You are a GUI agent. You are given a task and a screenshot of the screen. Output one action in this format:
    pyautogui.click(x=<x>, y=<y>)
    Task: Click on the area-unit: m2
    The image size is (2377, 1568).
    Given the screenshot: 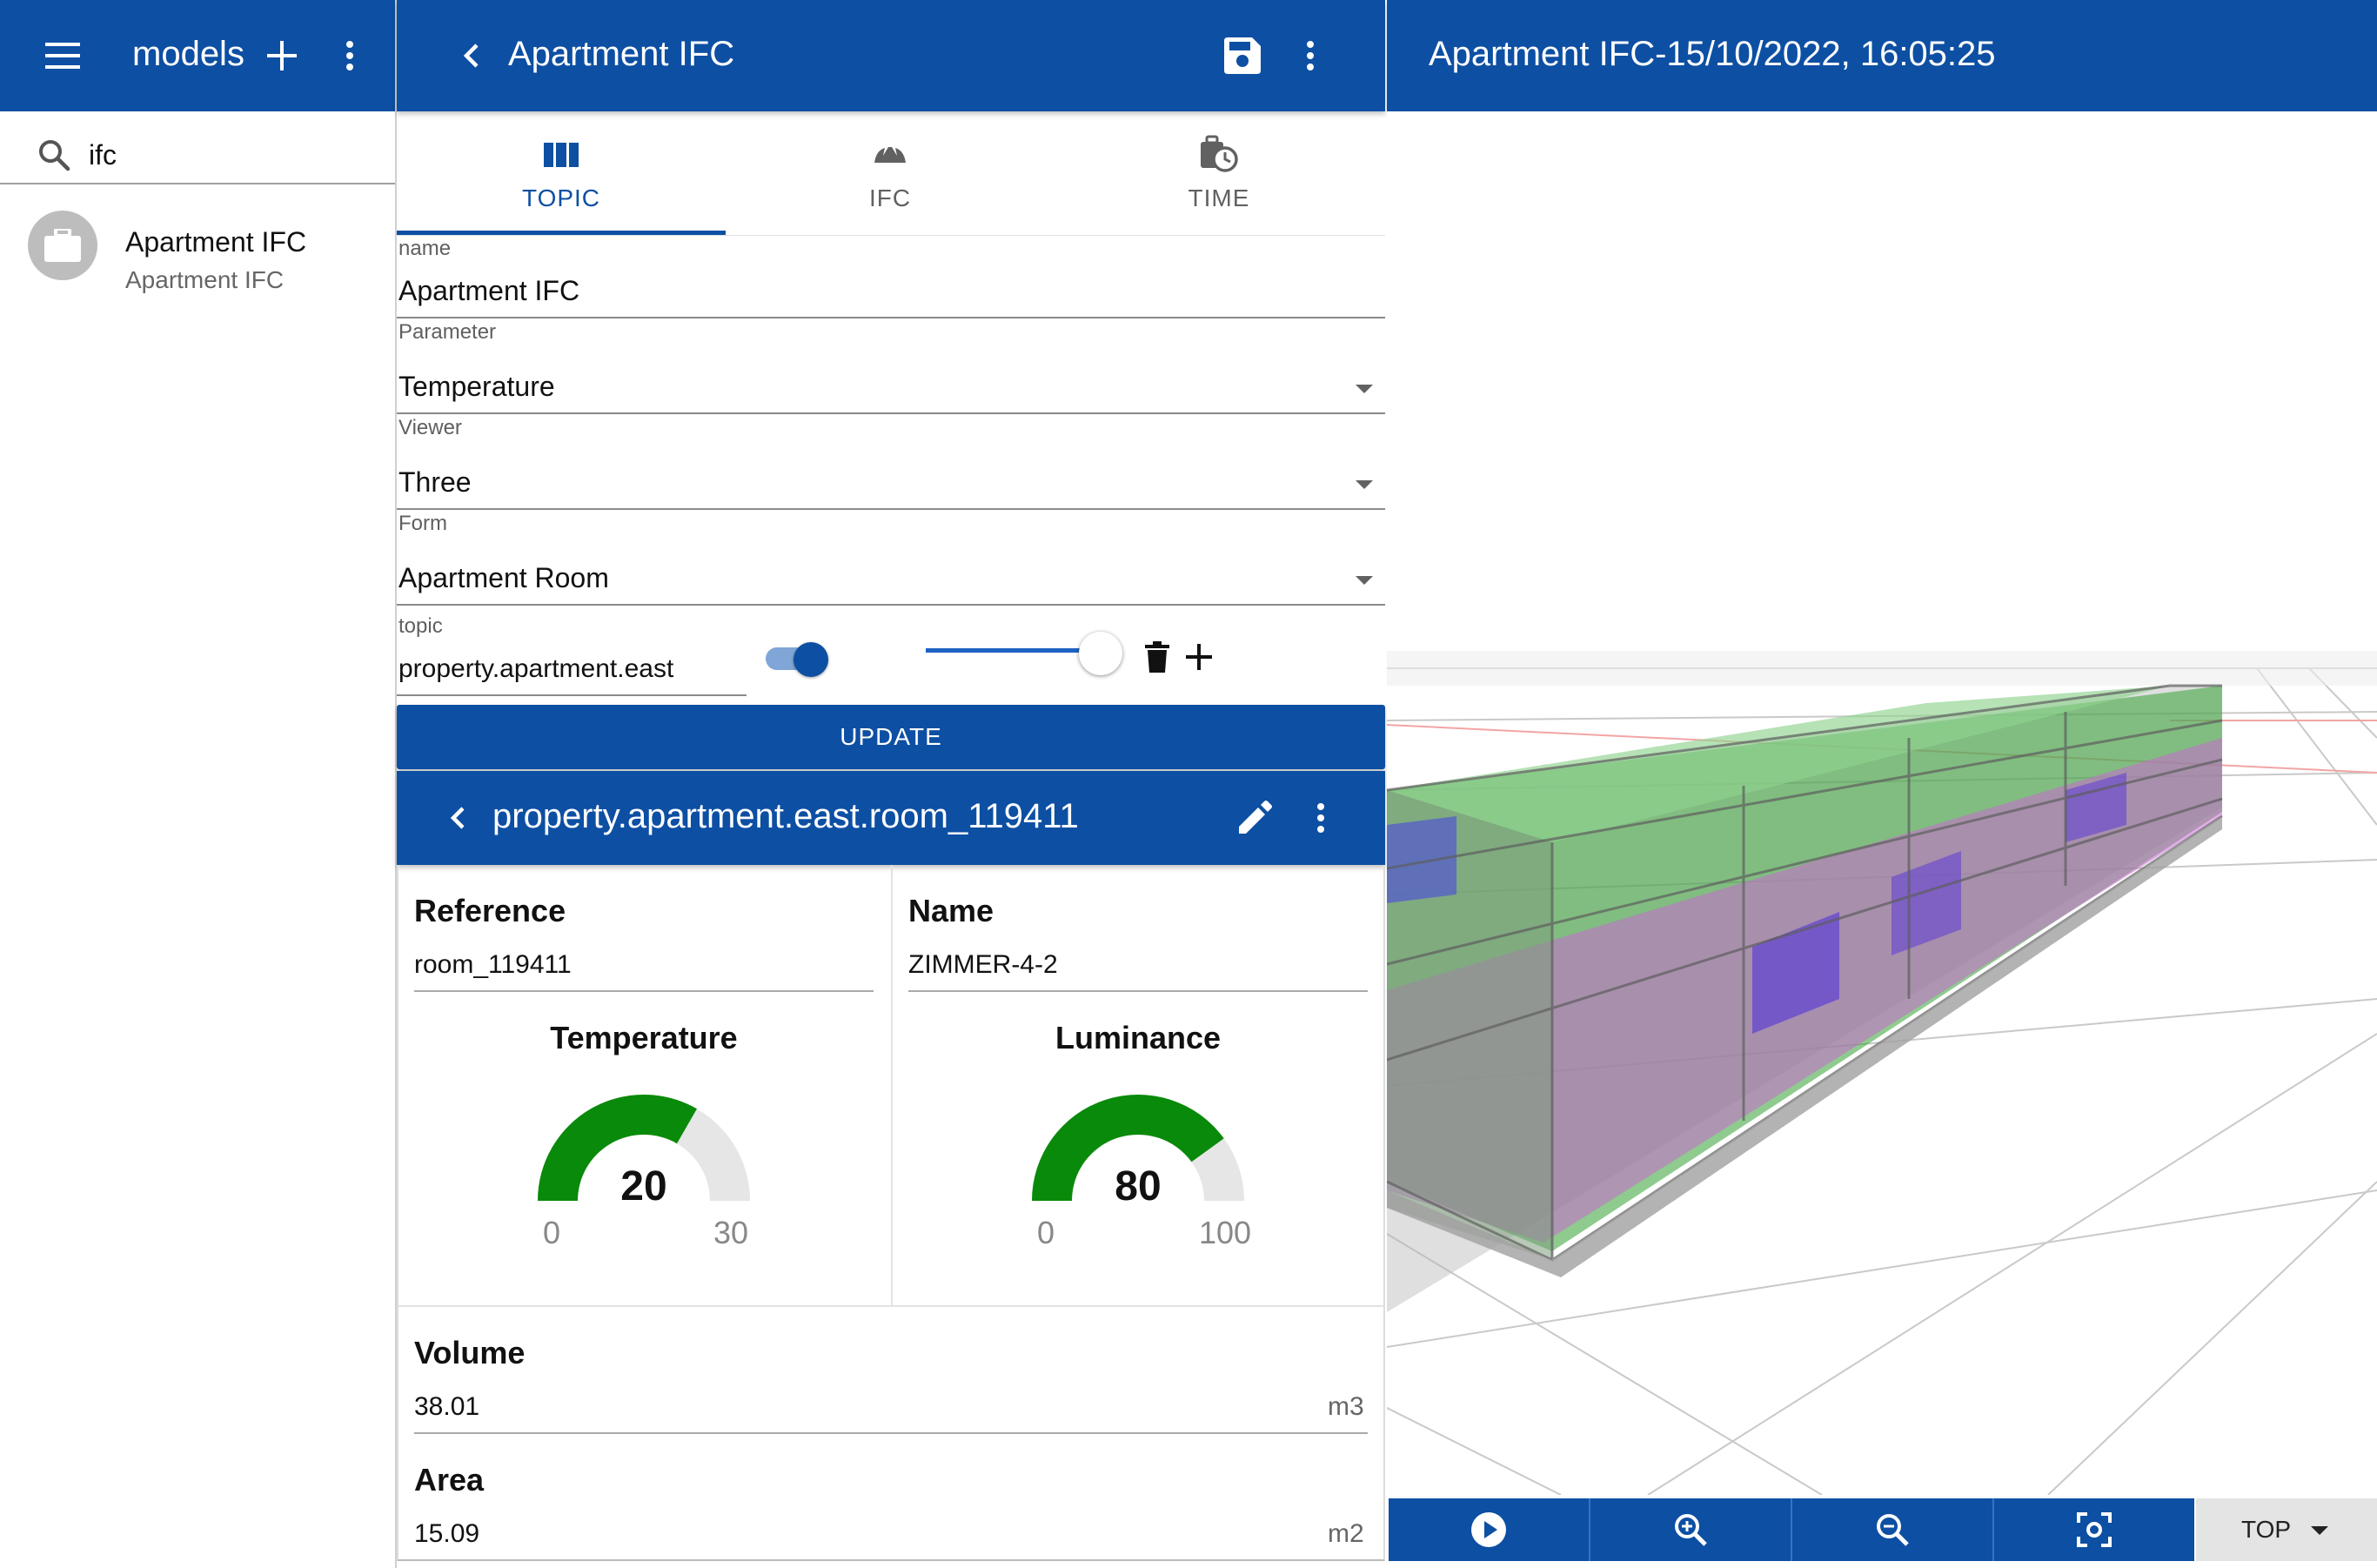 What is the action you would take?
    pyautogui.click(x=1346, y=1534)
    